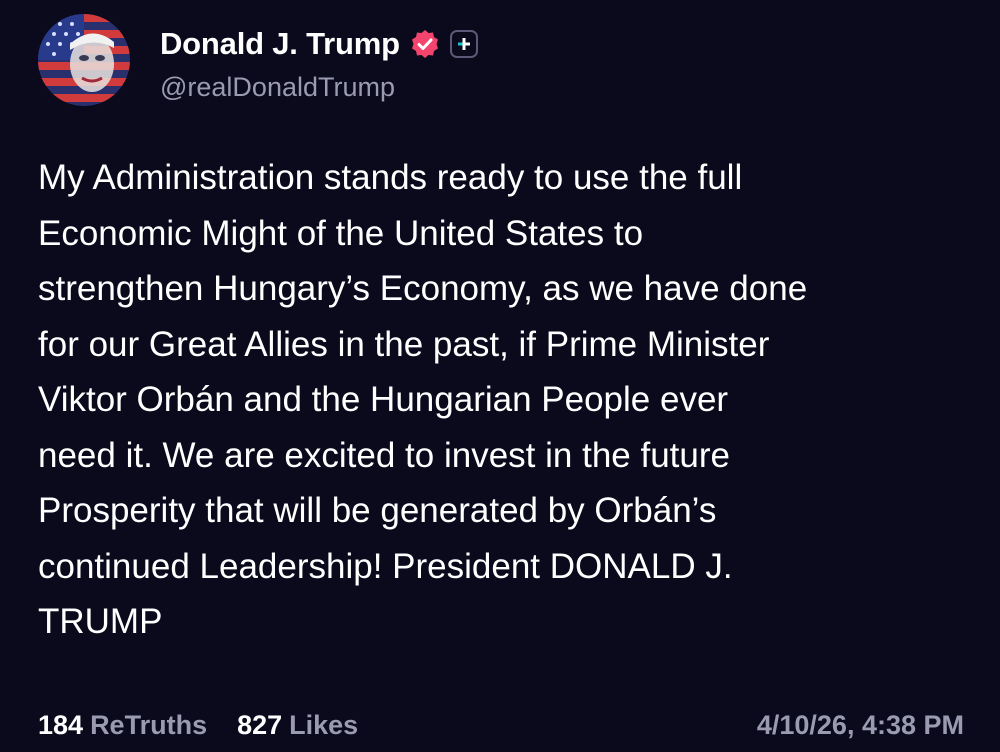 Image resolution: width=1000 pixels, height=752 pixels. Describe the element at coordinates (260, 724) in the screenshot. I see `likes-count: 827` at that location.